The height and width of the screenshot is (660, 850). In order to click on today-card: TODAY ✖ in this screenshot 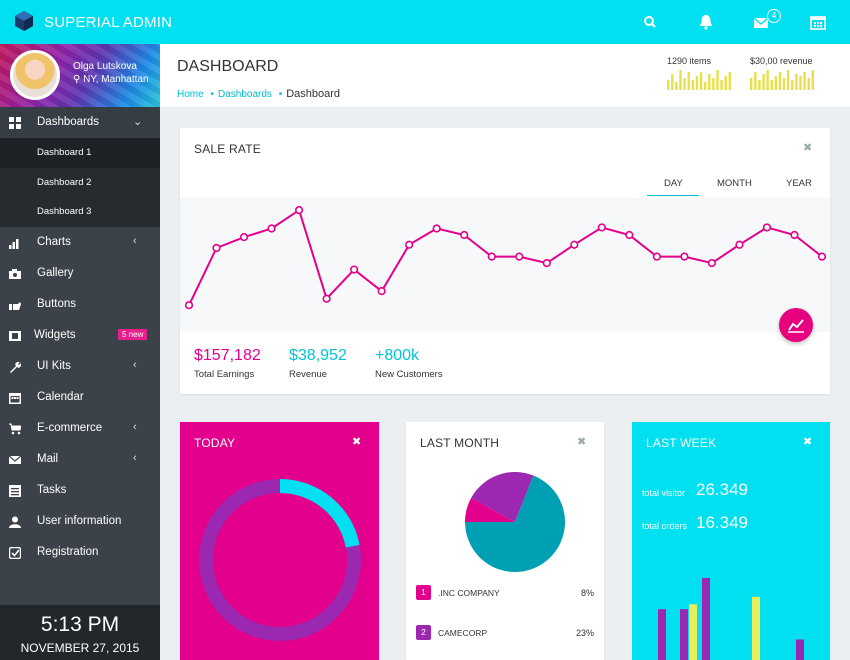, I will do `click(279, 541)`.